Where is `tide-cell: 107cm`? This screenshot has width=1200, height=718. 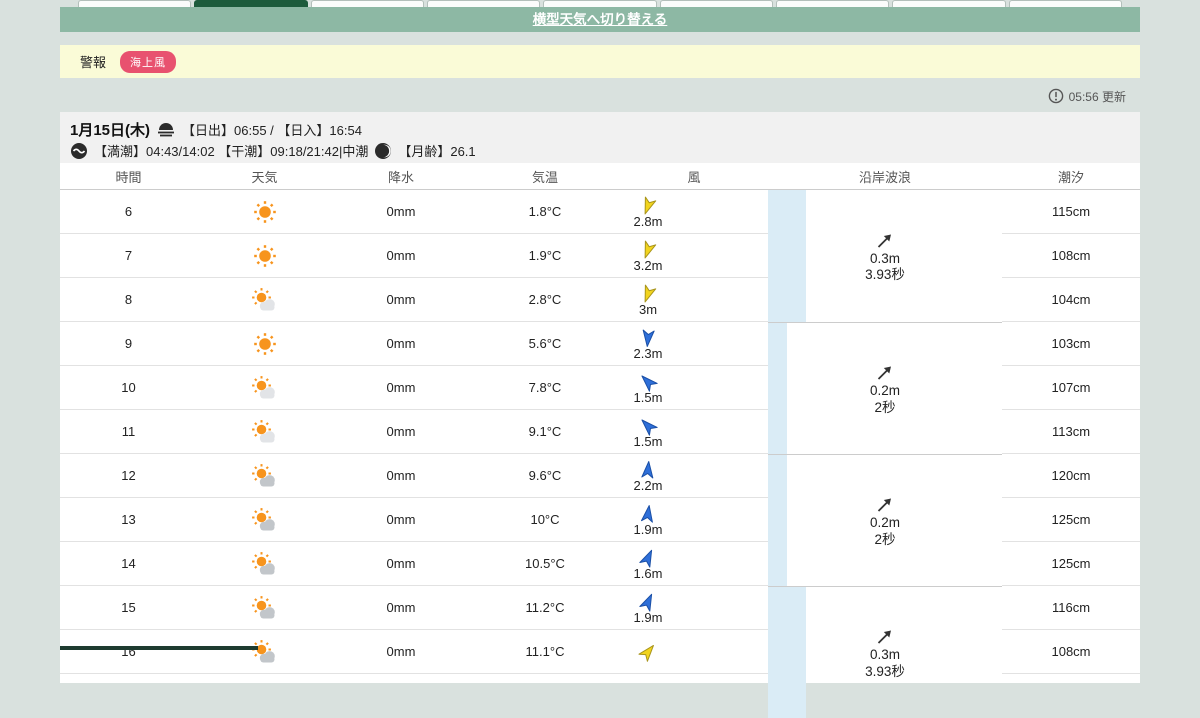 tide-cell: 107cm is located at coordinates (1071, 388).